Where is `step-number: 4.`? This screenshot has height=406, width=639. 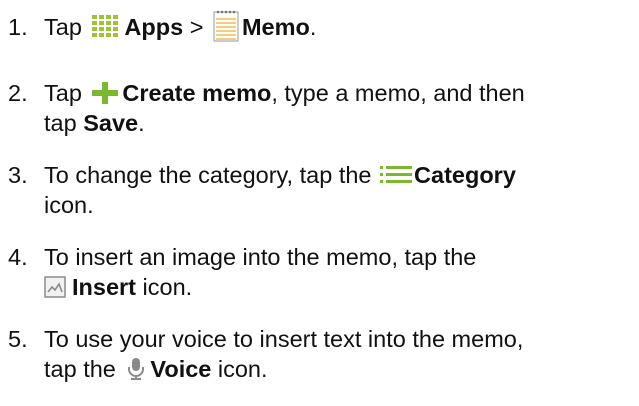 step-number: 4. is located at coordinates (18, 257).